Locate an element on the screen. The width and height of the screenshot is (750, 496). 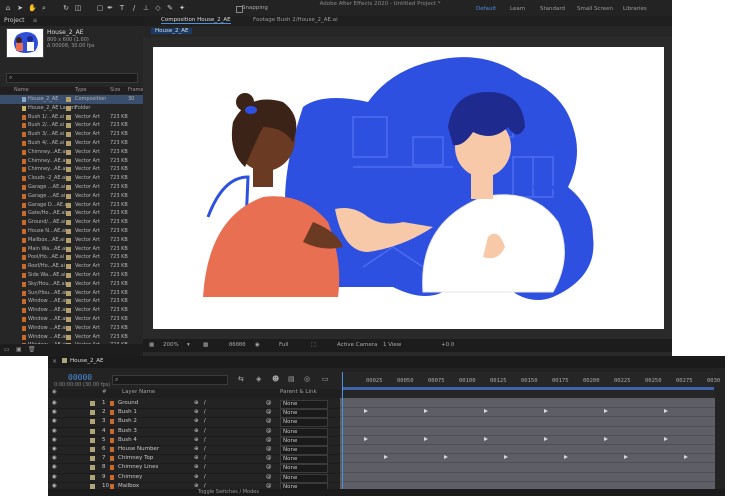
grid-icon: ▦ is located at coordinates (151, 345).